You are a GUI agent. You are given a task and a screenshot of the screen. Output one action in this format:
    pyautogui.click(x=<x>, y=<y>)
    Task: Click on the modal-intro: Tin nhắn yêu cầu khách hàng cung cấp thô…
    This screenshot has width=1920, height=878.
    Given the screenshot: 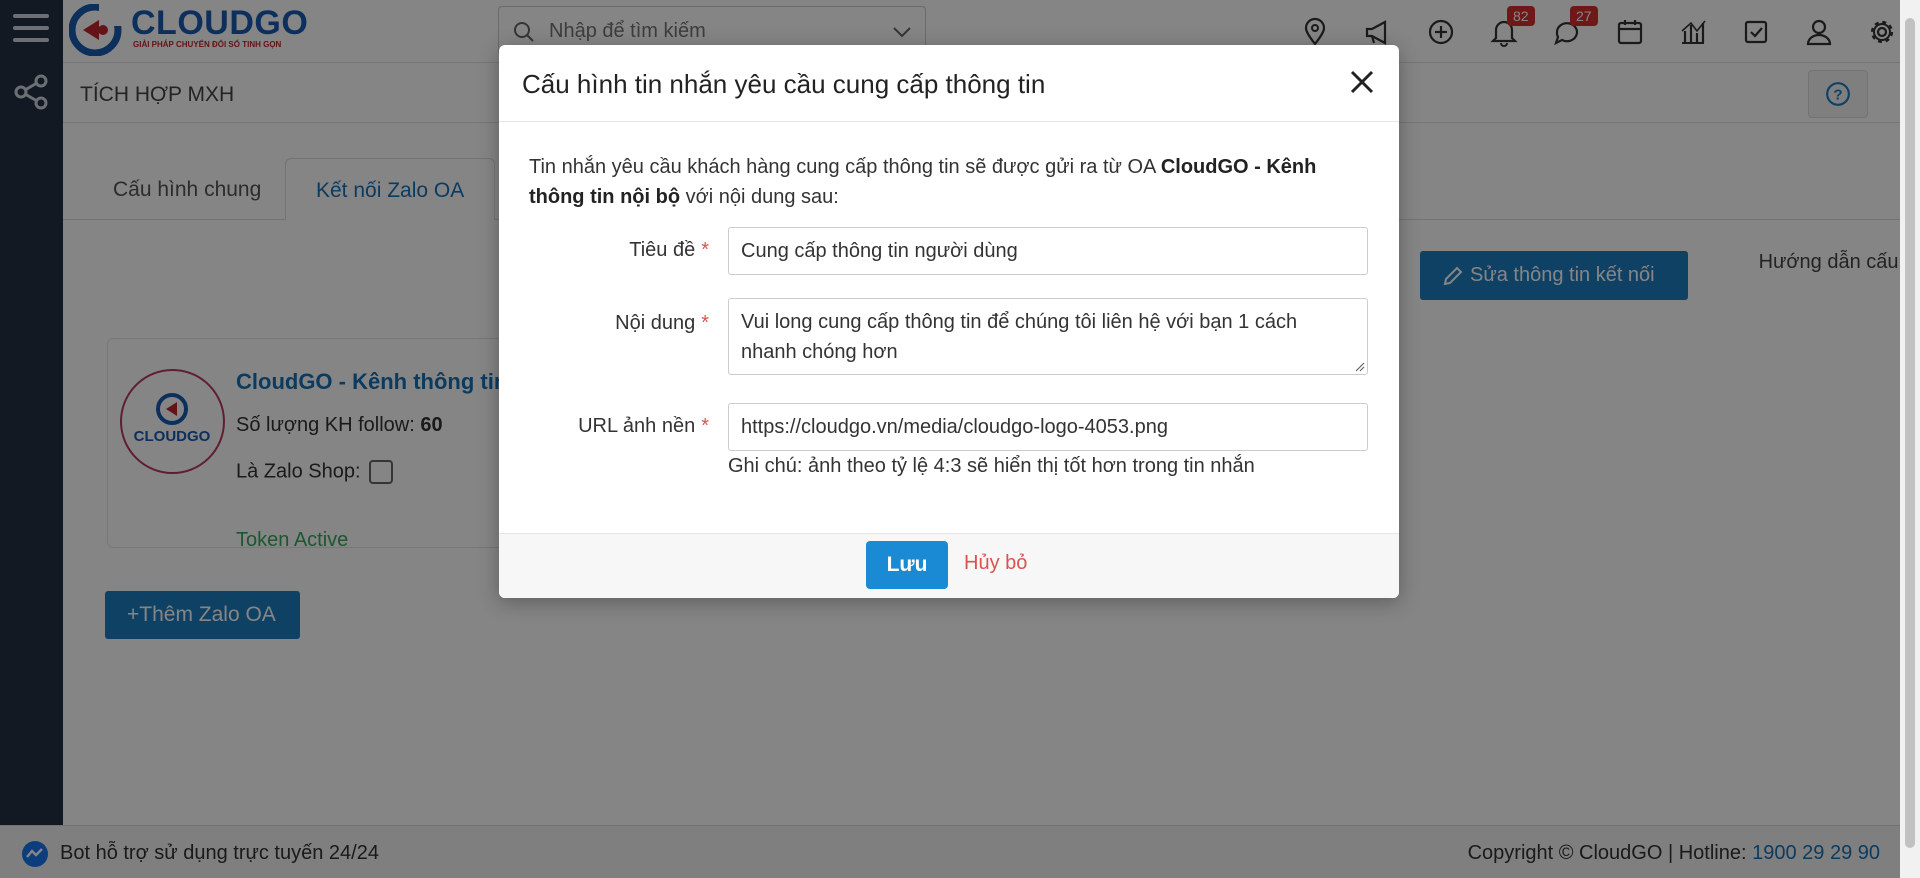 What is the action you would take?
    pyautogui.click(x=951, y=182)
    